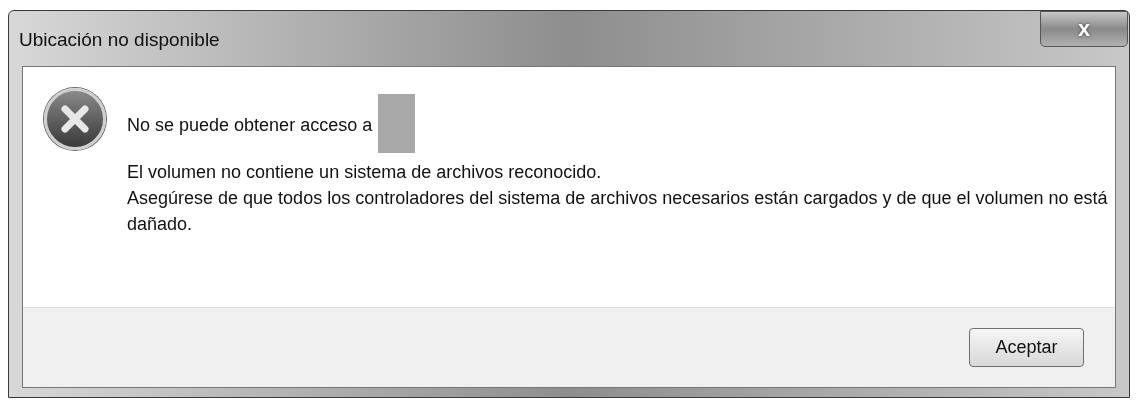 This screenshot has height=402, width=1138. I want to click on error-icon, so click(75, 119).